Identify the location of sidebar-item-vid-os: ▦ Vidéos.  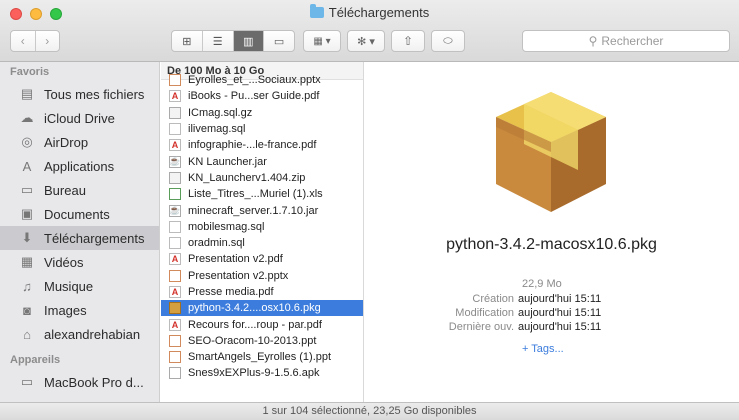
(79, 262).